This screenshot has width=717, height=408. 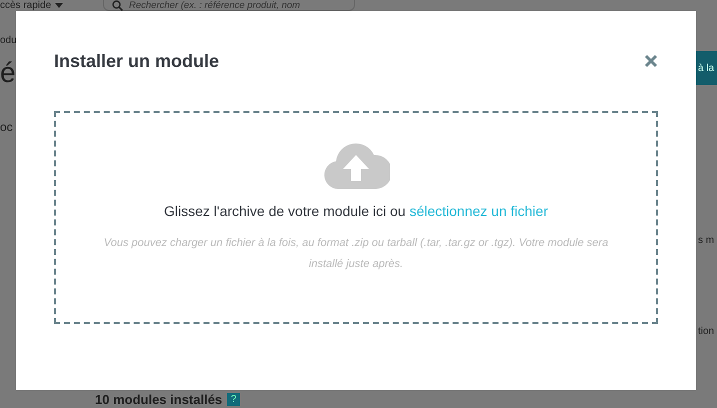 I want to click on search-field: Rechercher (ex. : référence produit, nom, so click(x=229, y=5).